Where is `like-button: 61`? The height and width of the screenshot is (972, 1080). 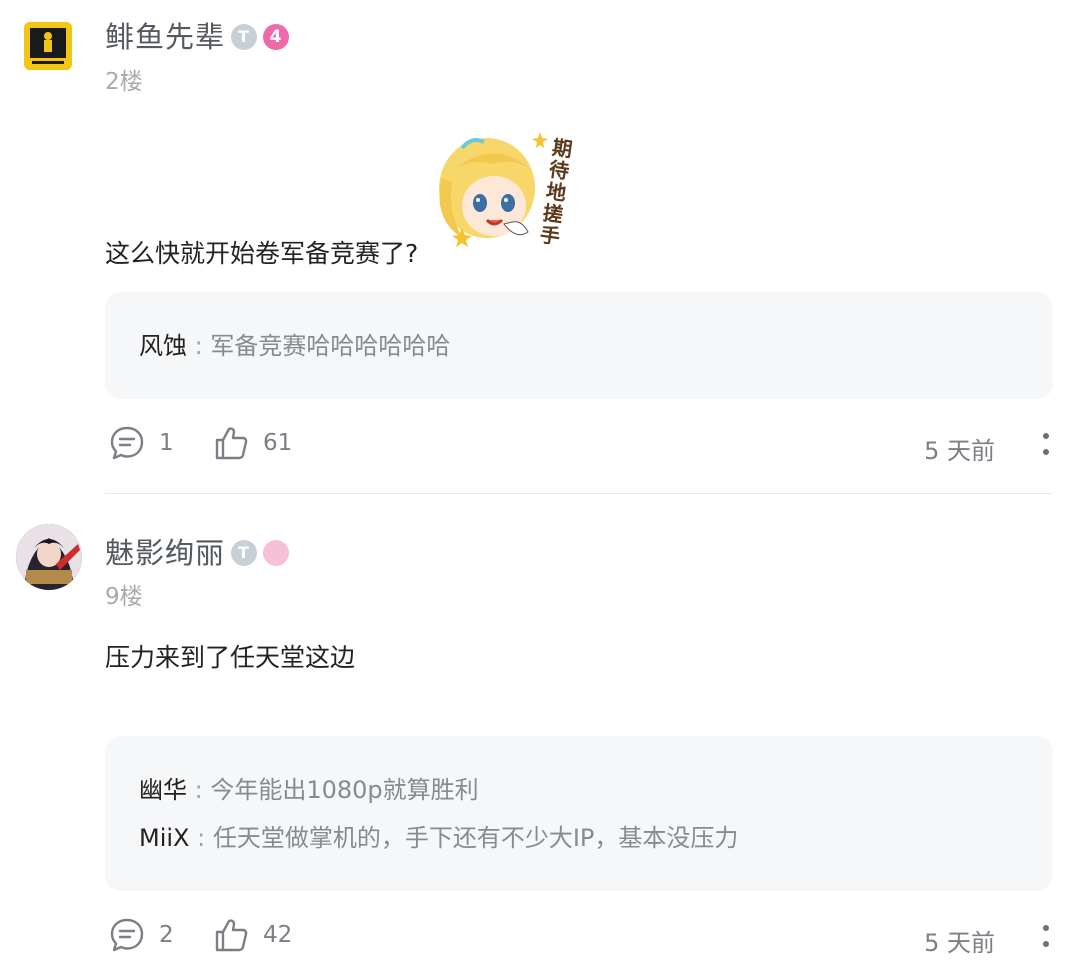 like-button: 61 is located at coordinates (252, 443).